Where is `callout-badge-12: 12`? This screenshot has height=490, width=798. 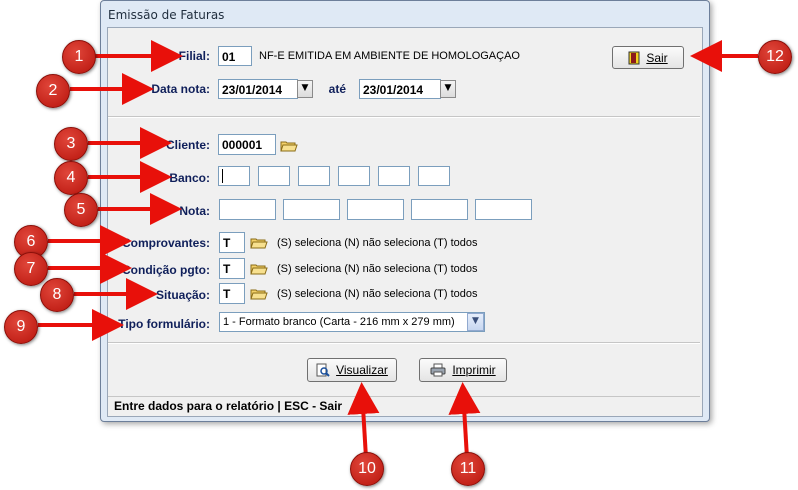
callout-badge-12: 12 is located at coordinates (775, 57).